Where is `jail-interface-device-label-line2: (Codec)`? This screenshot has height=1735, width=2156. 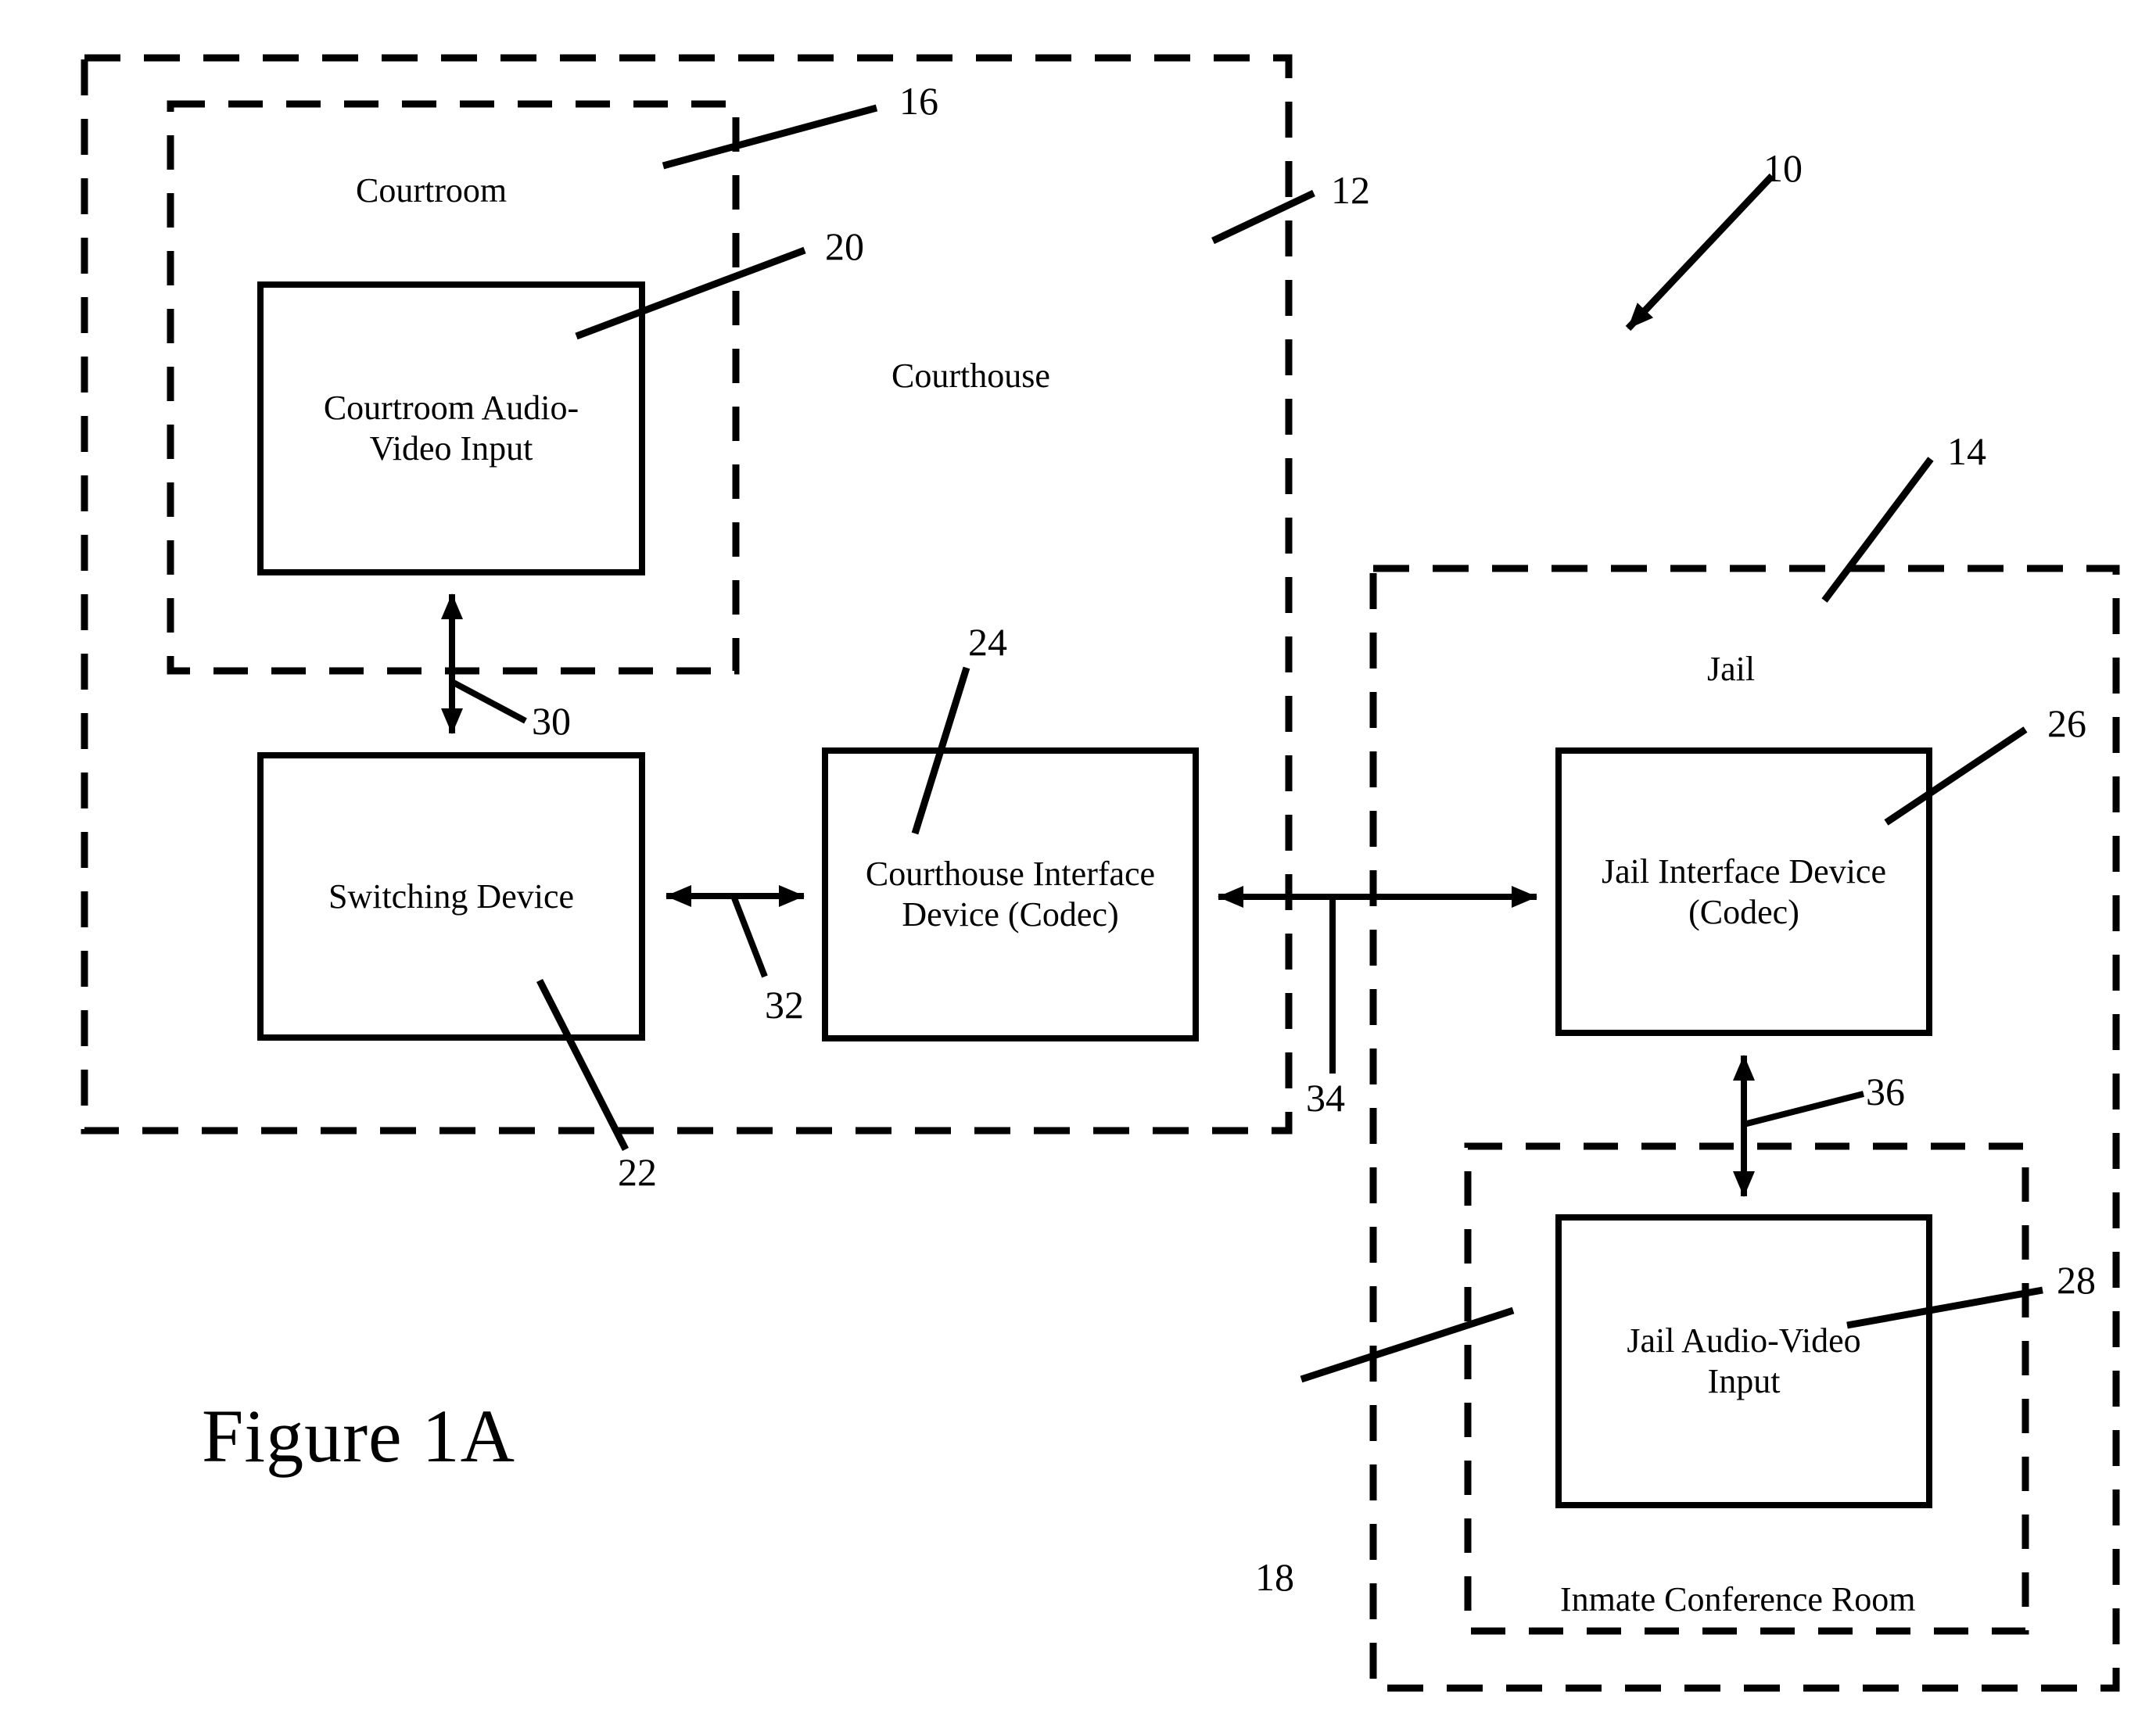 jail-interface-device-label-line2: (Codec) is located at coordinates (1743, 911).